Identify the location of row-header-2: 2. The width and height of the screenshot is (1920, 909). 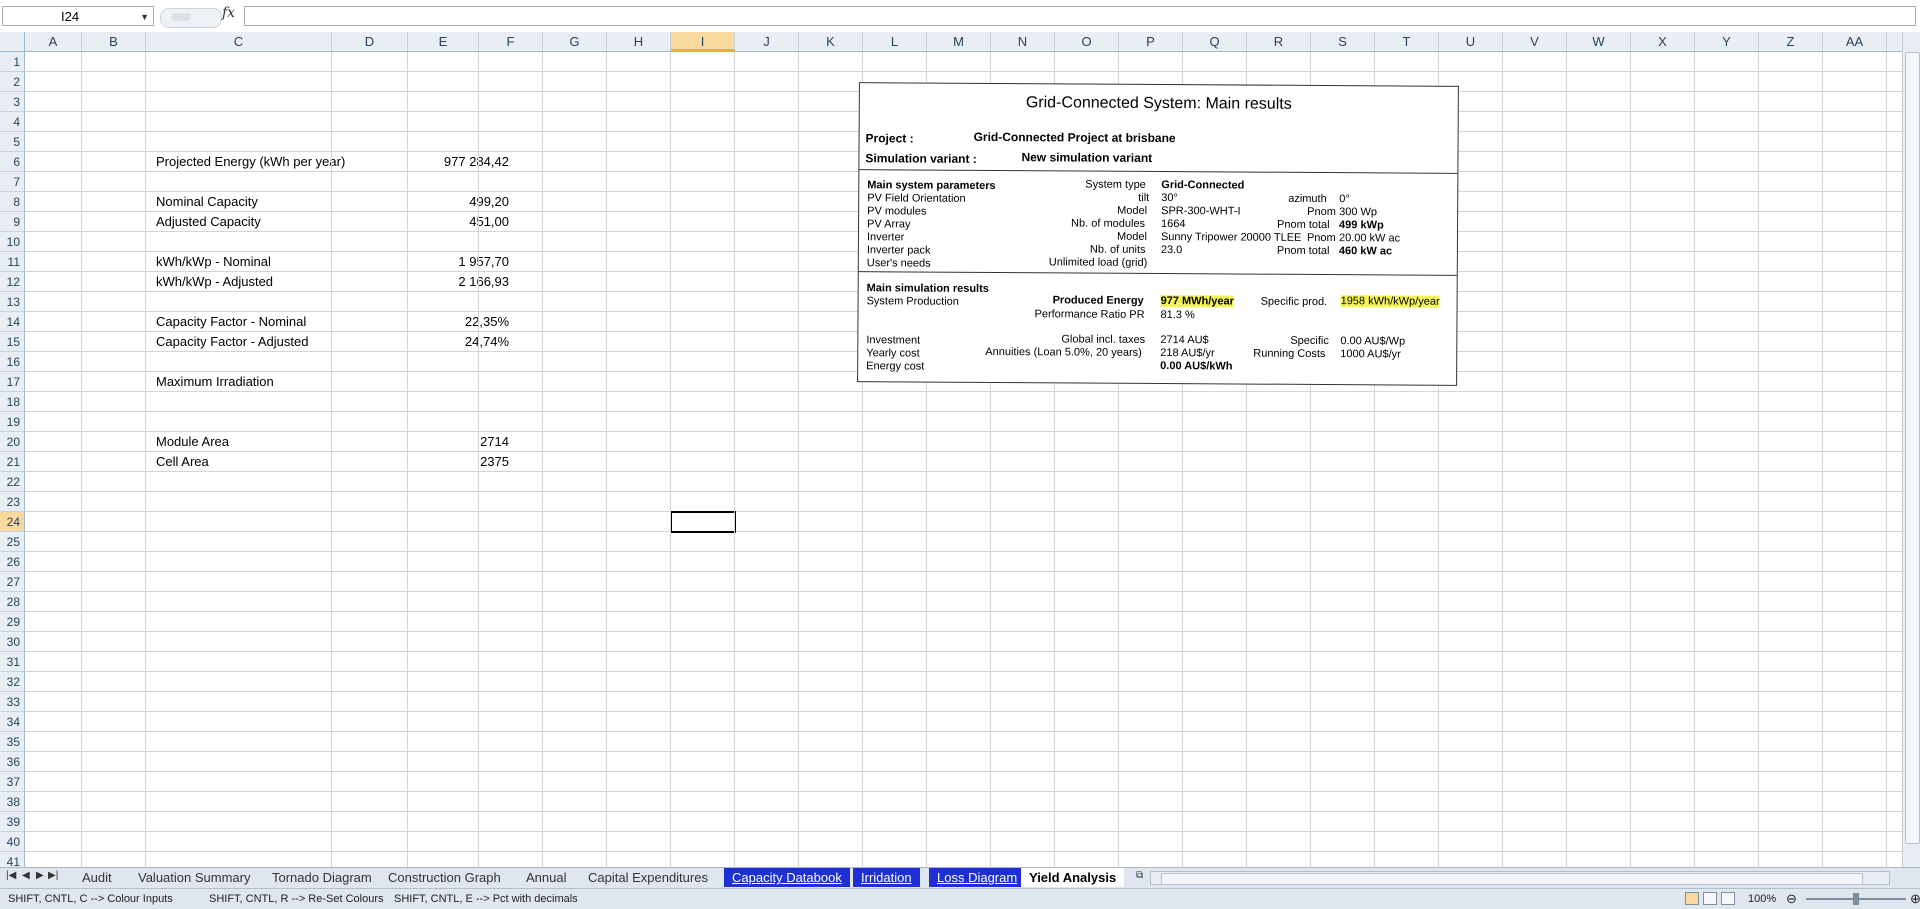
(12, 82).